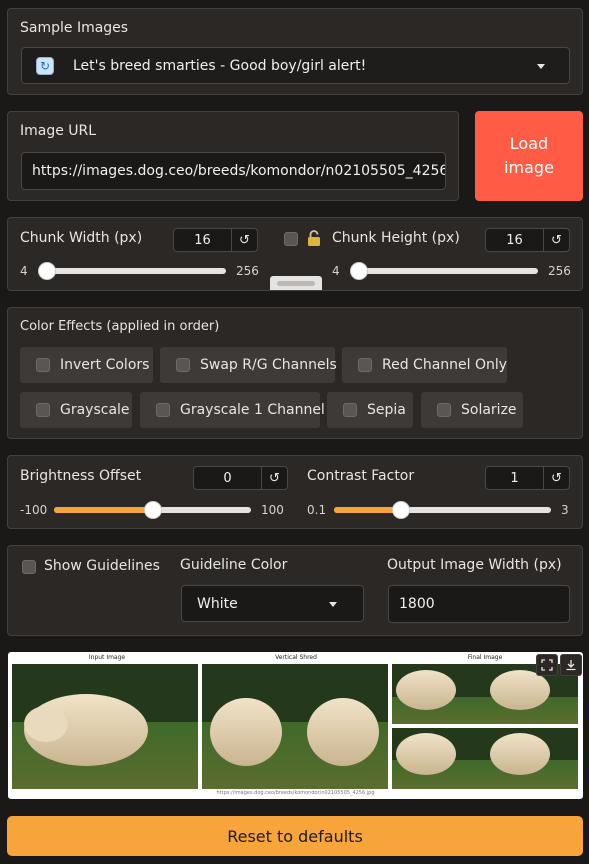 The width and height of the screenshot is (589, 864). I want to click on output-panels, so click(295, 726).